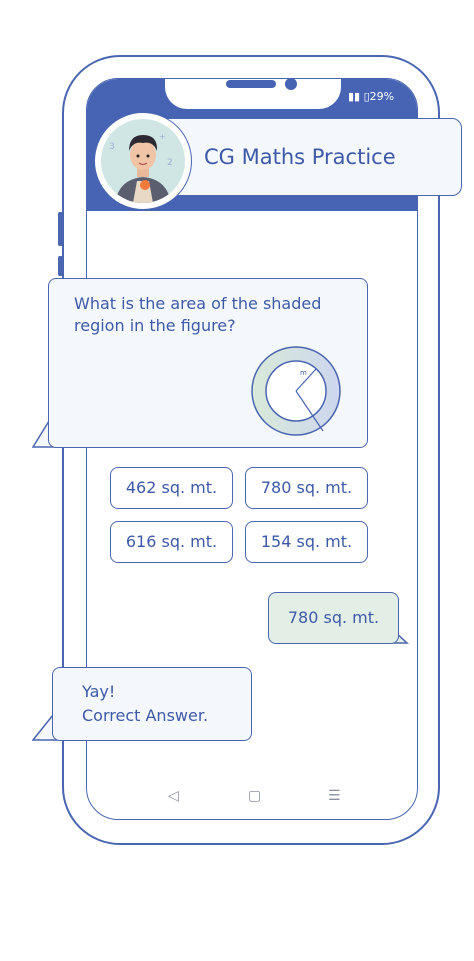 This screenshot has height=961, width=474. I want to click on user-answer-bubble: 780 sq. mt., so click(333, 618).